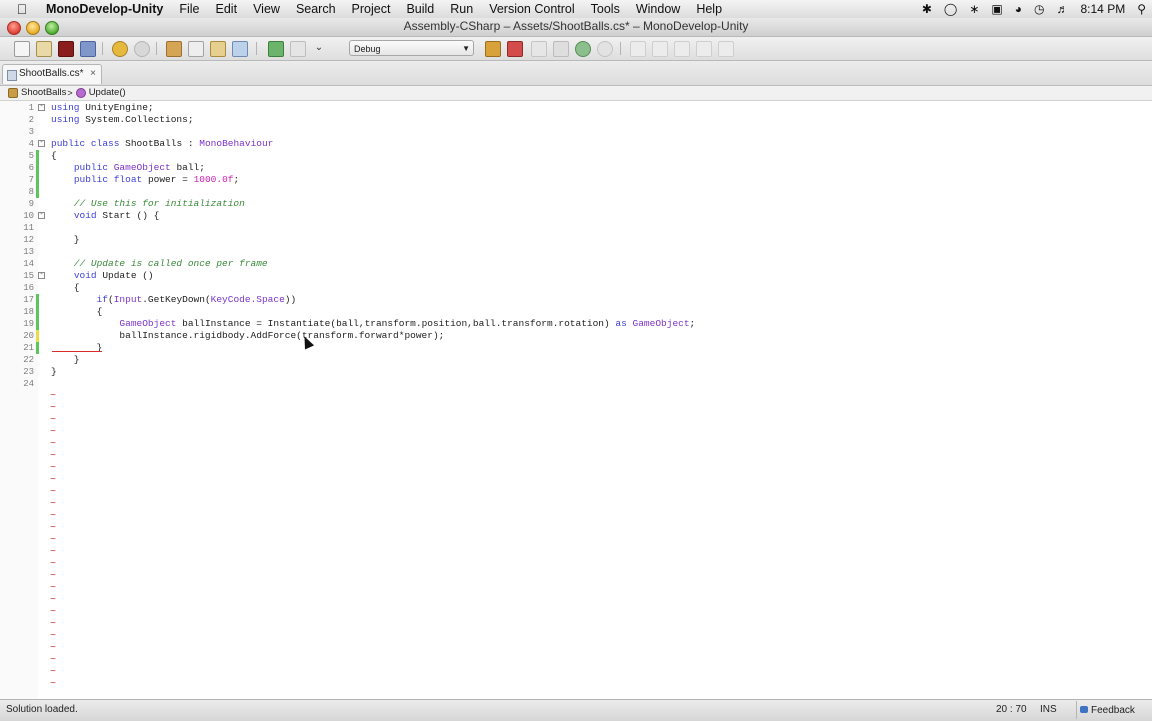  What do you see at coordinates (638, 49) in the screenshot?
I see `align-icon` at bounding box center [638, 49].